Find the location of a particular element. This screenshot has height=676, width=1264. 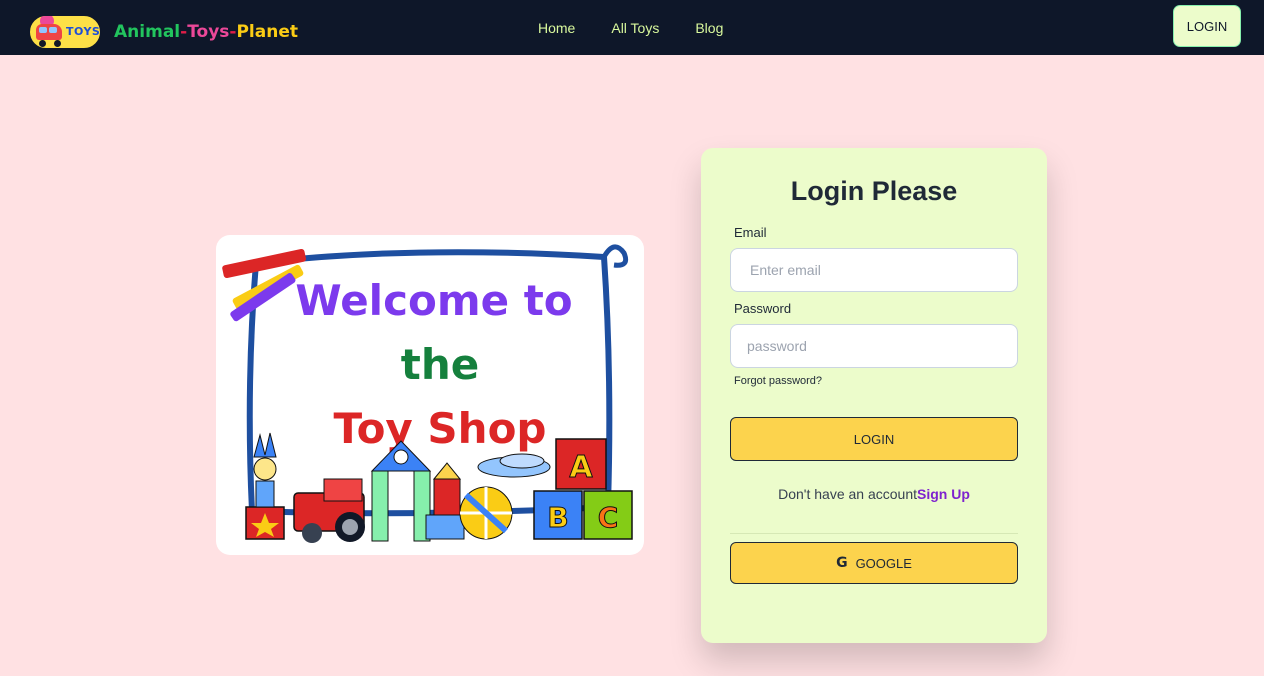

welcome-line-1: Welcome to is located at coordinates (433, 300).